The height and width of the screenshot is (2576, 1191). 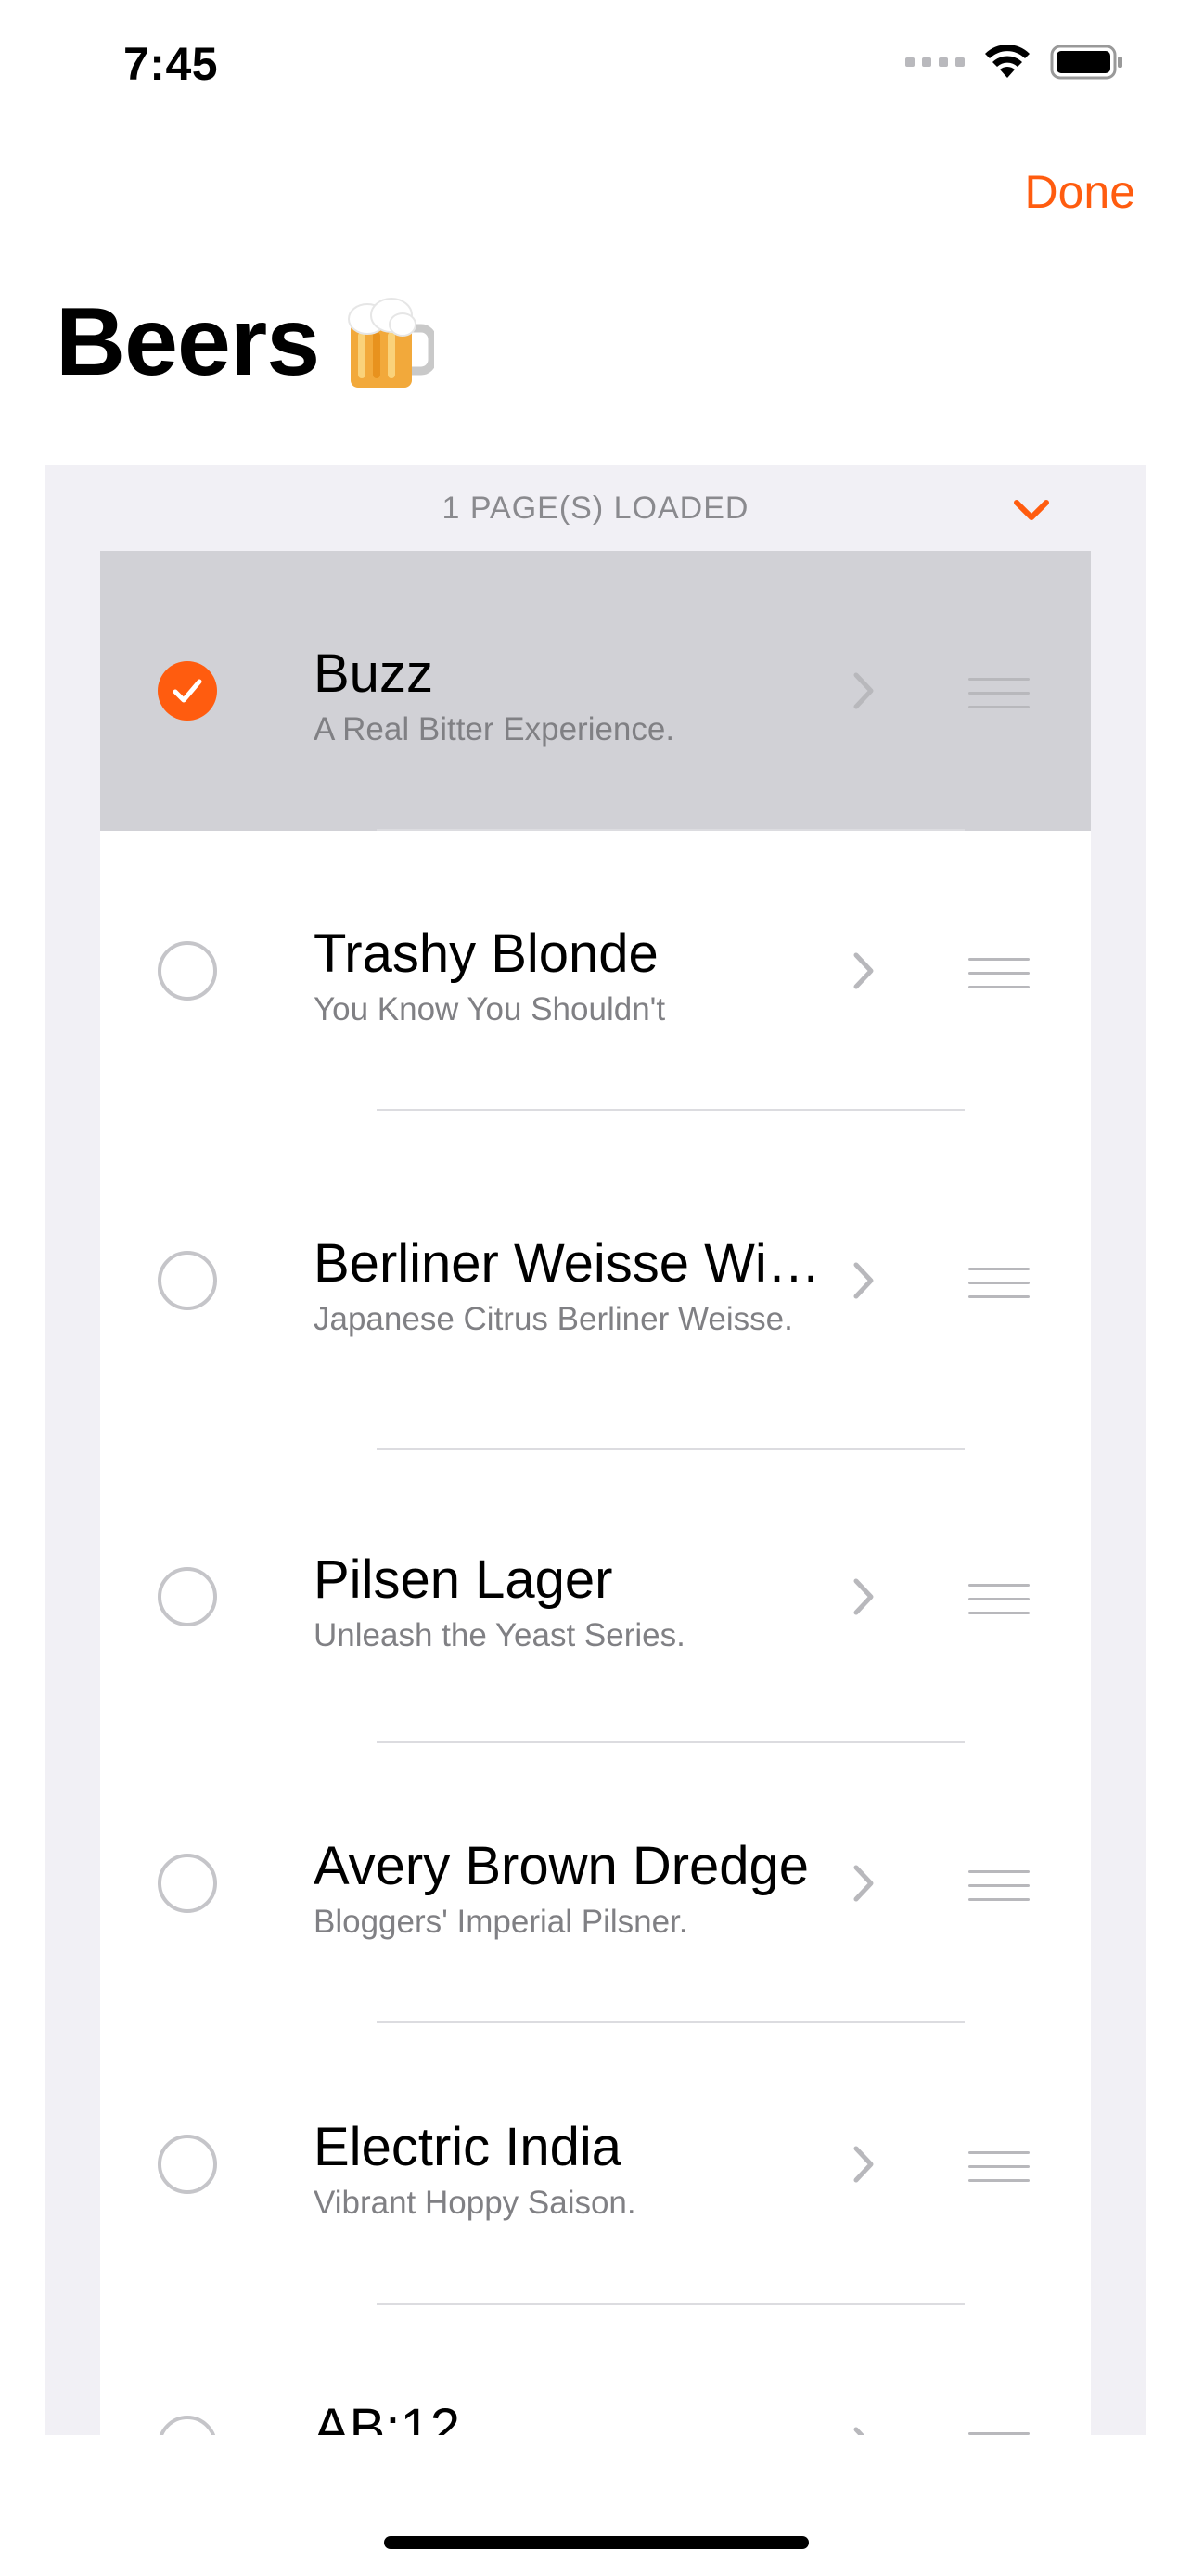 I want to click on beer-tagline: Japanese Citrus Berliner Weisse., so click(x=553, y=1319).